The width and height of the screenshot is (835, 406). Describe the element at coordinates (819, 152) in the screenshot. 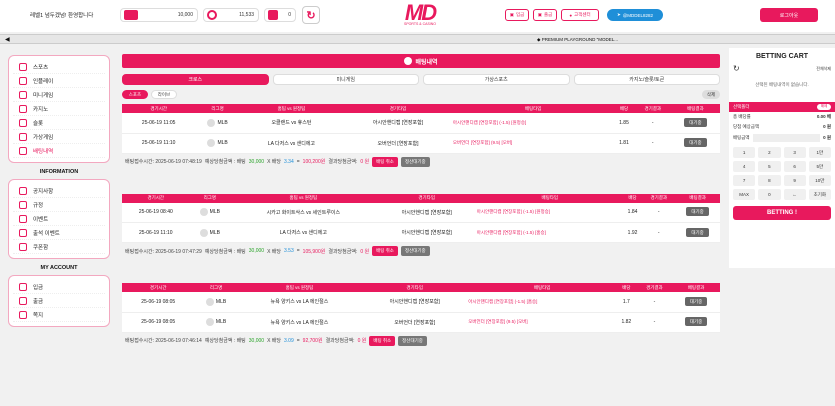

I see `keypad-key: 1만` at that location.